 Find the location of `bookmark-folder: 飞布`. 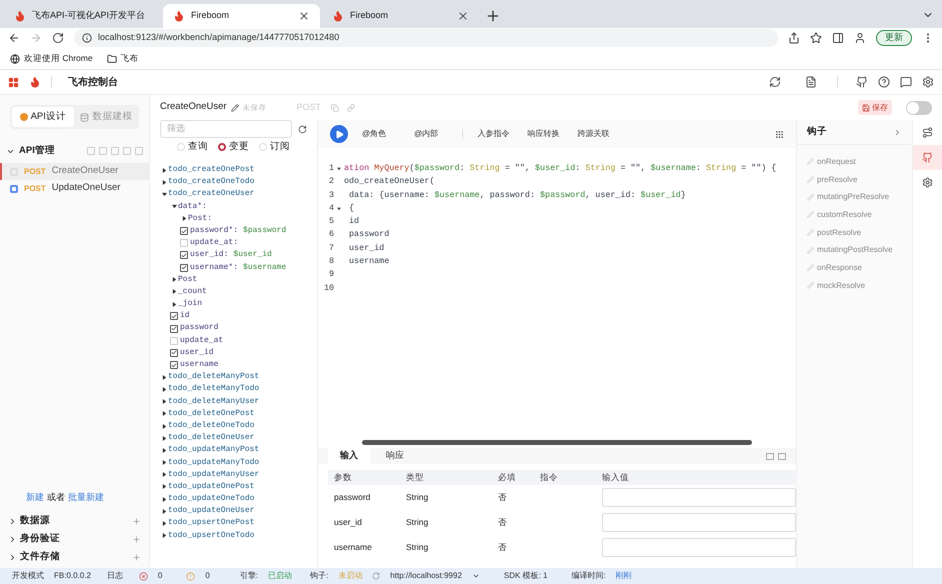

bookmark-folder: 飞布 is located at coordinates (122, 58).